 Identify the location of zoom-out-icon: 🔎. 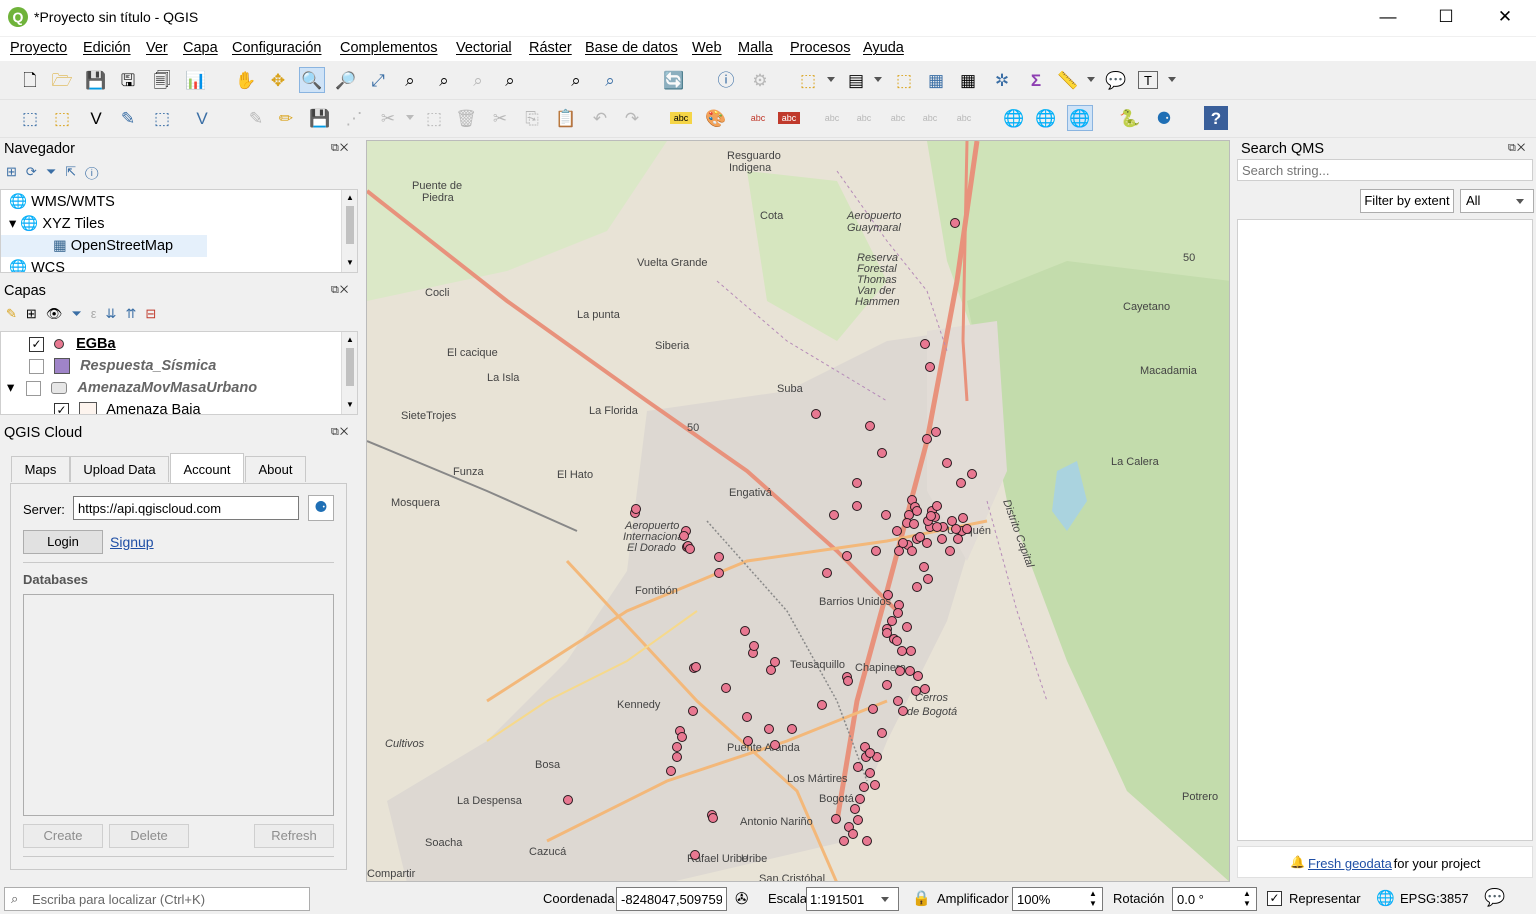
(346, 80).